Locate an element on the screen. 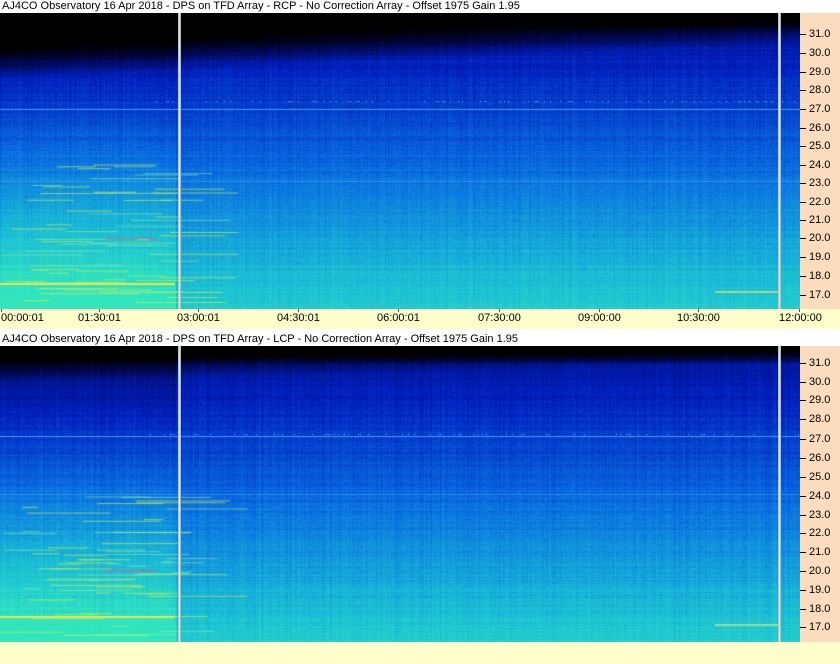  time-label: 01:30:01 is located at coordinates (99, 318).